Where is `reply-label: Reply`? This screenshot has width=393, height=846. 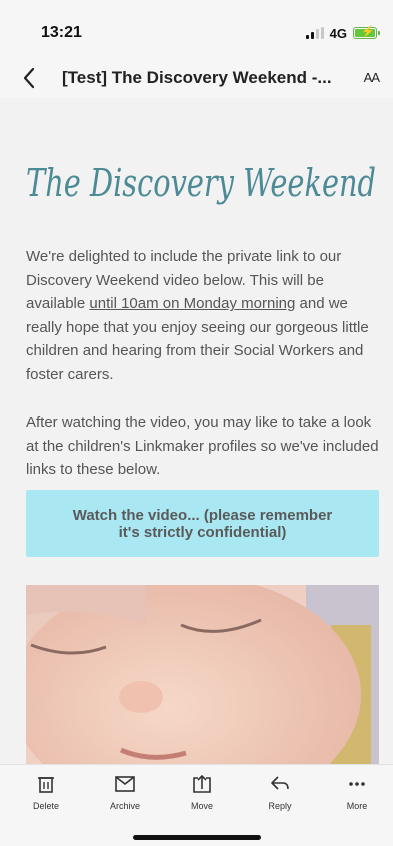 reply-label: Reply is located at coordinates (280, 806).